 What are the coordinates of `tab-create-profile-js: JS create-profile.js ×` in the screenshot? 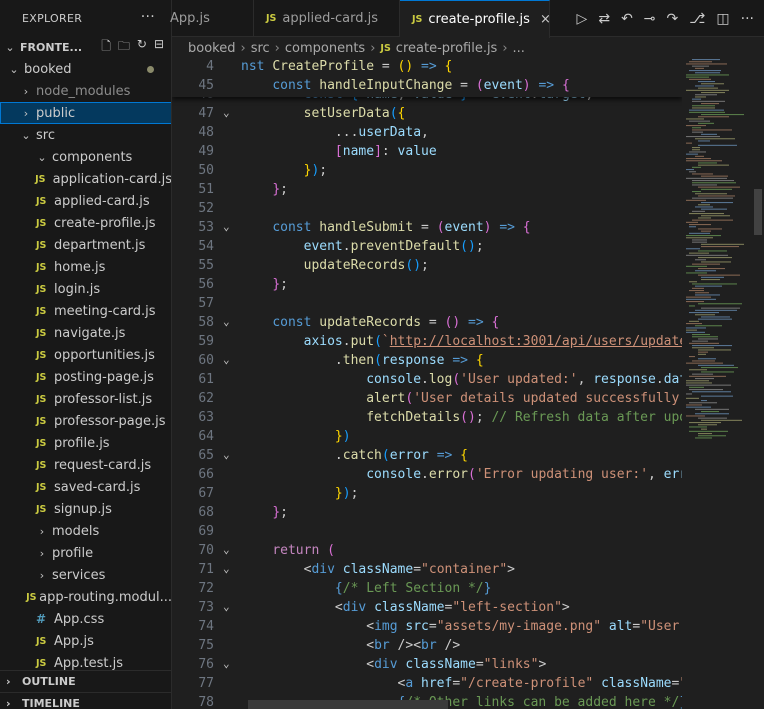 It's located at (475, 19).